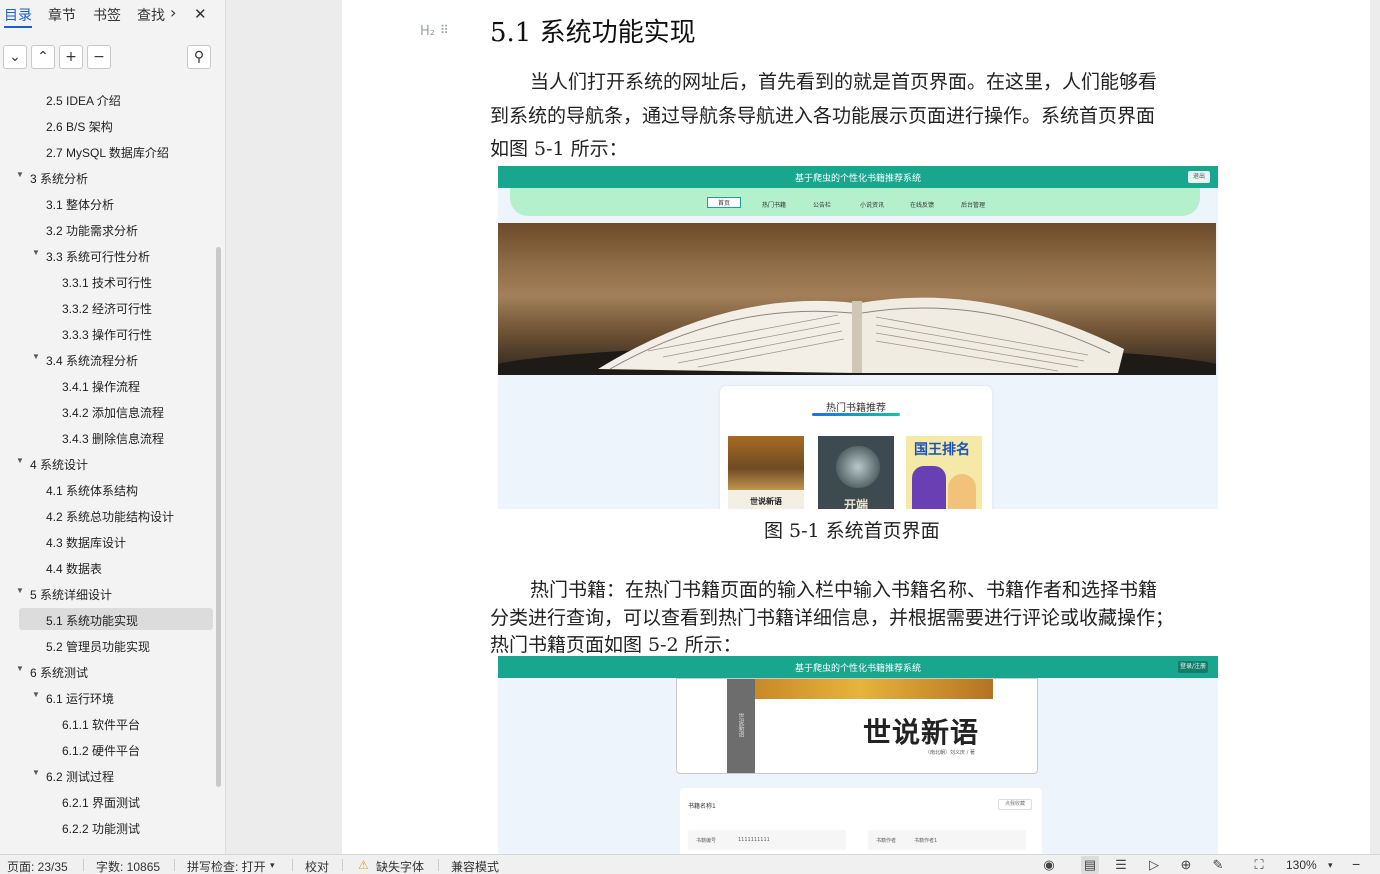  I want to click on word-count: 字数: 10865, so click(128, 866).